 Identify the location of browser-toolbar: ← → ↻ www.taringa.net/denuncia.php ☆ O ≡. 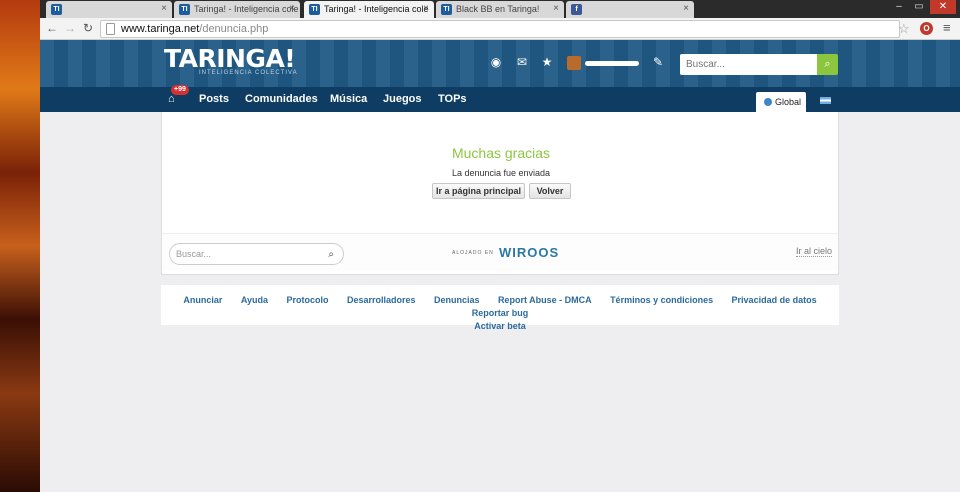
(500, 29).